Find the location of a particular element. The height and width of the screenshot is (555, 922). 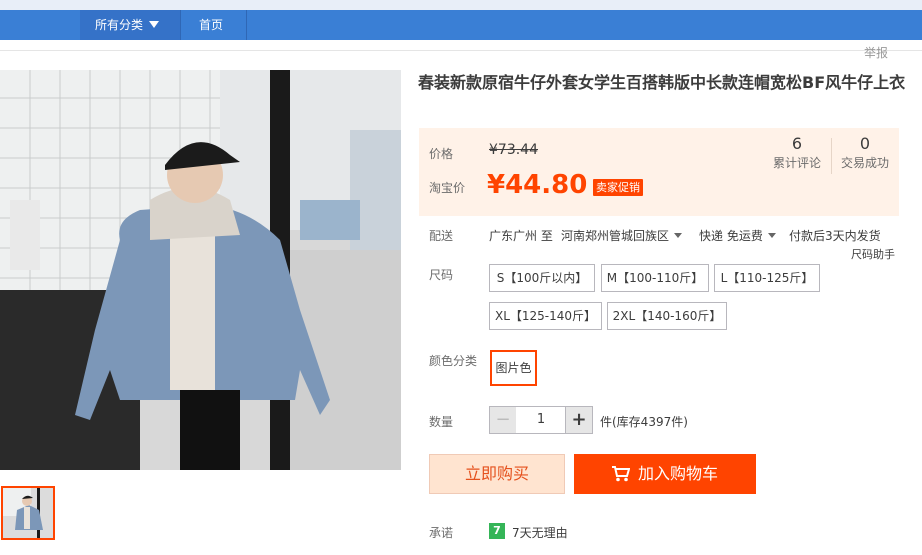

color-label: 颜色分类 is located at coordinates (453, 361).